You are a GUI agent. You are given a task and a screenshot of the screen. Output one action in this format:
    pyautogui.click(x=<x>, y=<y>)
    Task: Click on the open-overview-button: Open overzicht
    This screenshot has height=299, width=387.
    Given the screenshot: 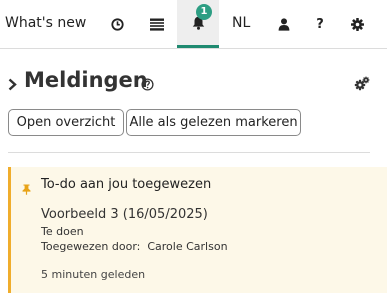 What is the action you would take?
    pyautogui.click(x=66, y=122)
    